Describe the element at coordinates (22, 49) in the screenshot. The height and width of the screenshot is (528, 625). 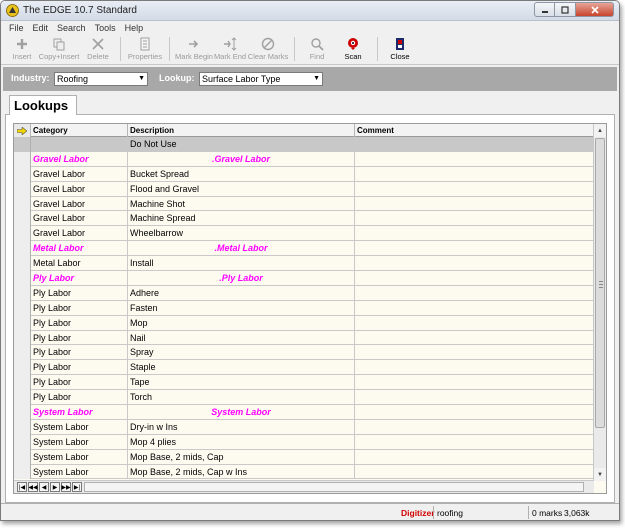
I see `insert-button: Insert` at that location.